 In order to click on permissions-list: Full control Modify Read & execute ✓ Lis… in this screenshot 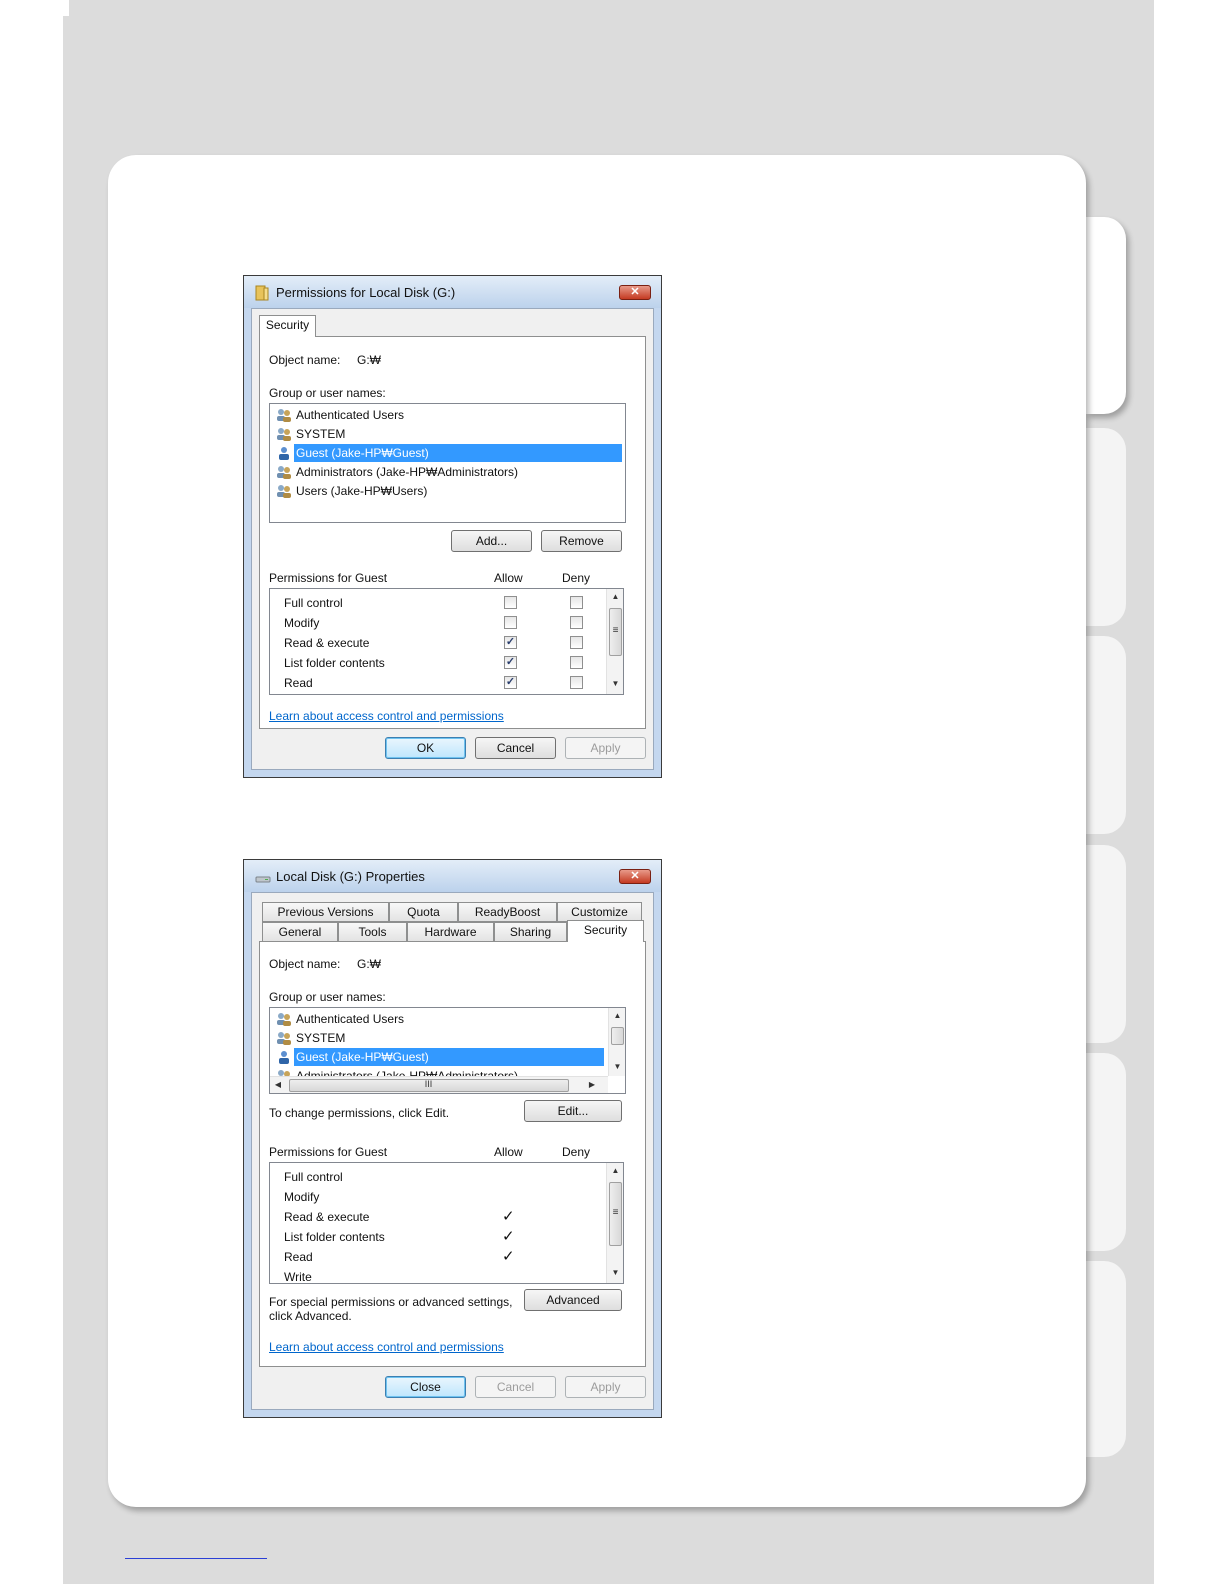, I will do `click(446, 641)`.